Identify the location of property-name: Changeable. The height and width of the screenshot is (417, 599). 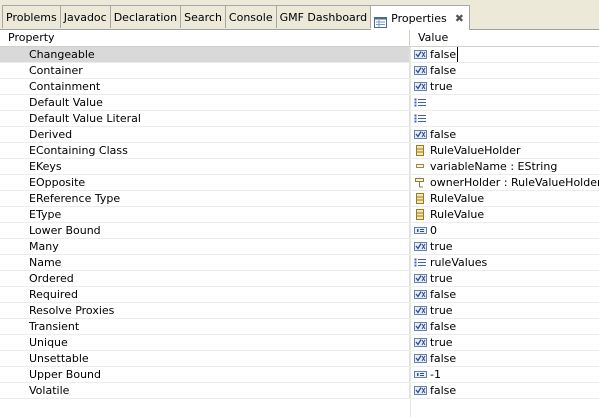
(205, 54).